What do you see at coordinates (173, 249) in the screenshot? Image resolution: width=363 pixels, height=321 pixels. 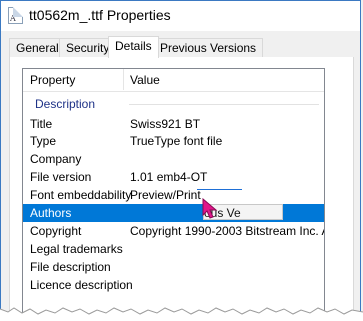 I see `table-row: Legal trademarks` at bounding box center [173, 249].